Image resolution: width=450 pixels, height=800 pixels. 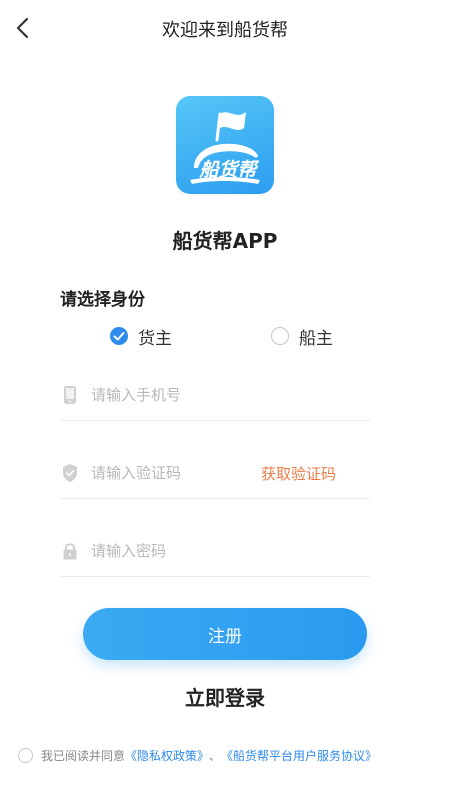 What do you see at coordinates (181, 551) in the screenshot?
I see `password-input` at bounding box center [181, 551].